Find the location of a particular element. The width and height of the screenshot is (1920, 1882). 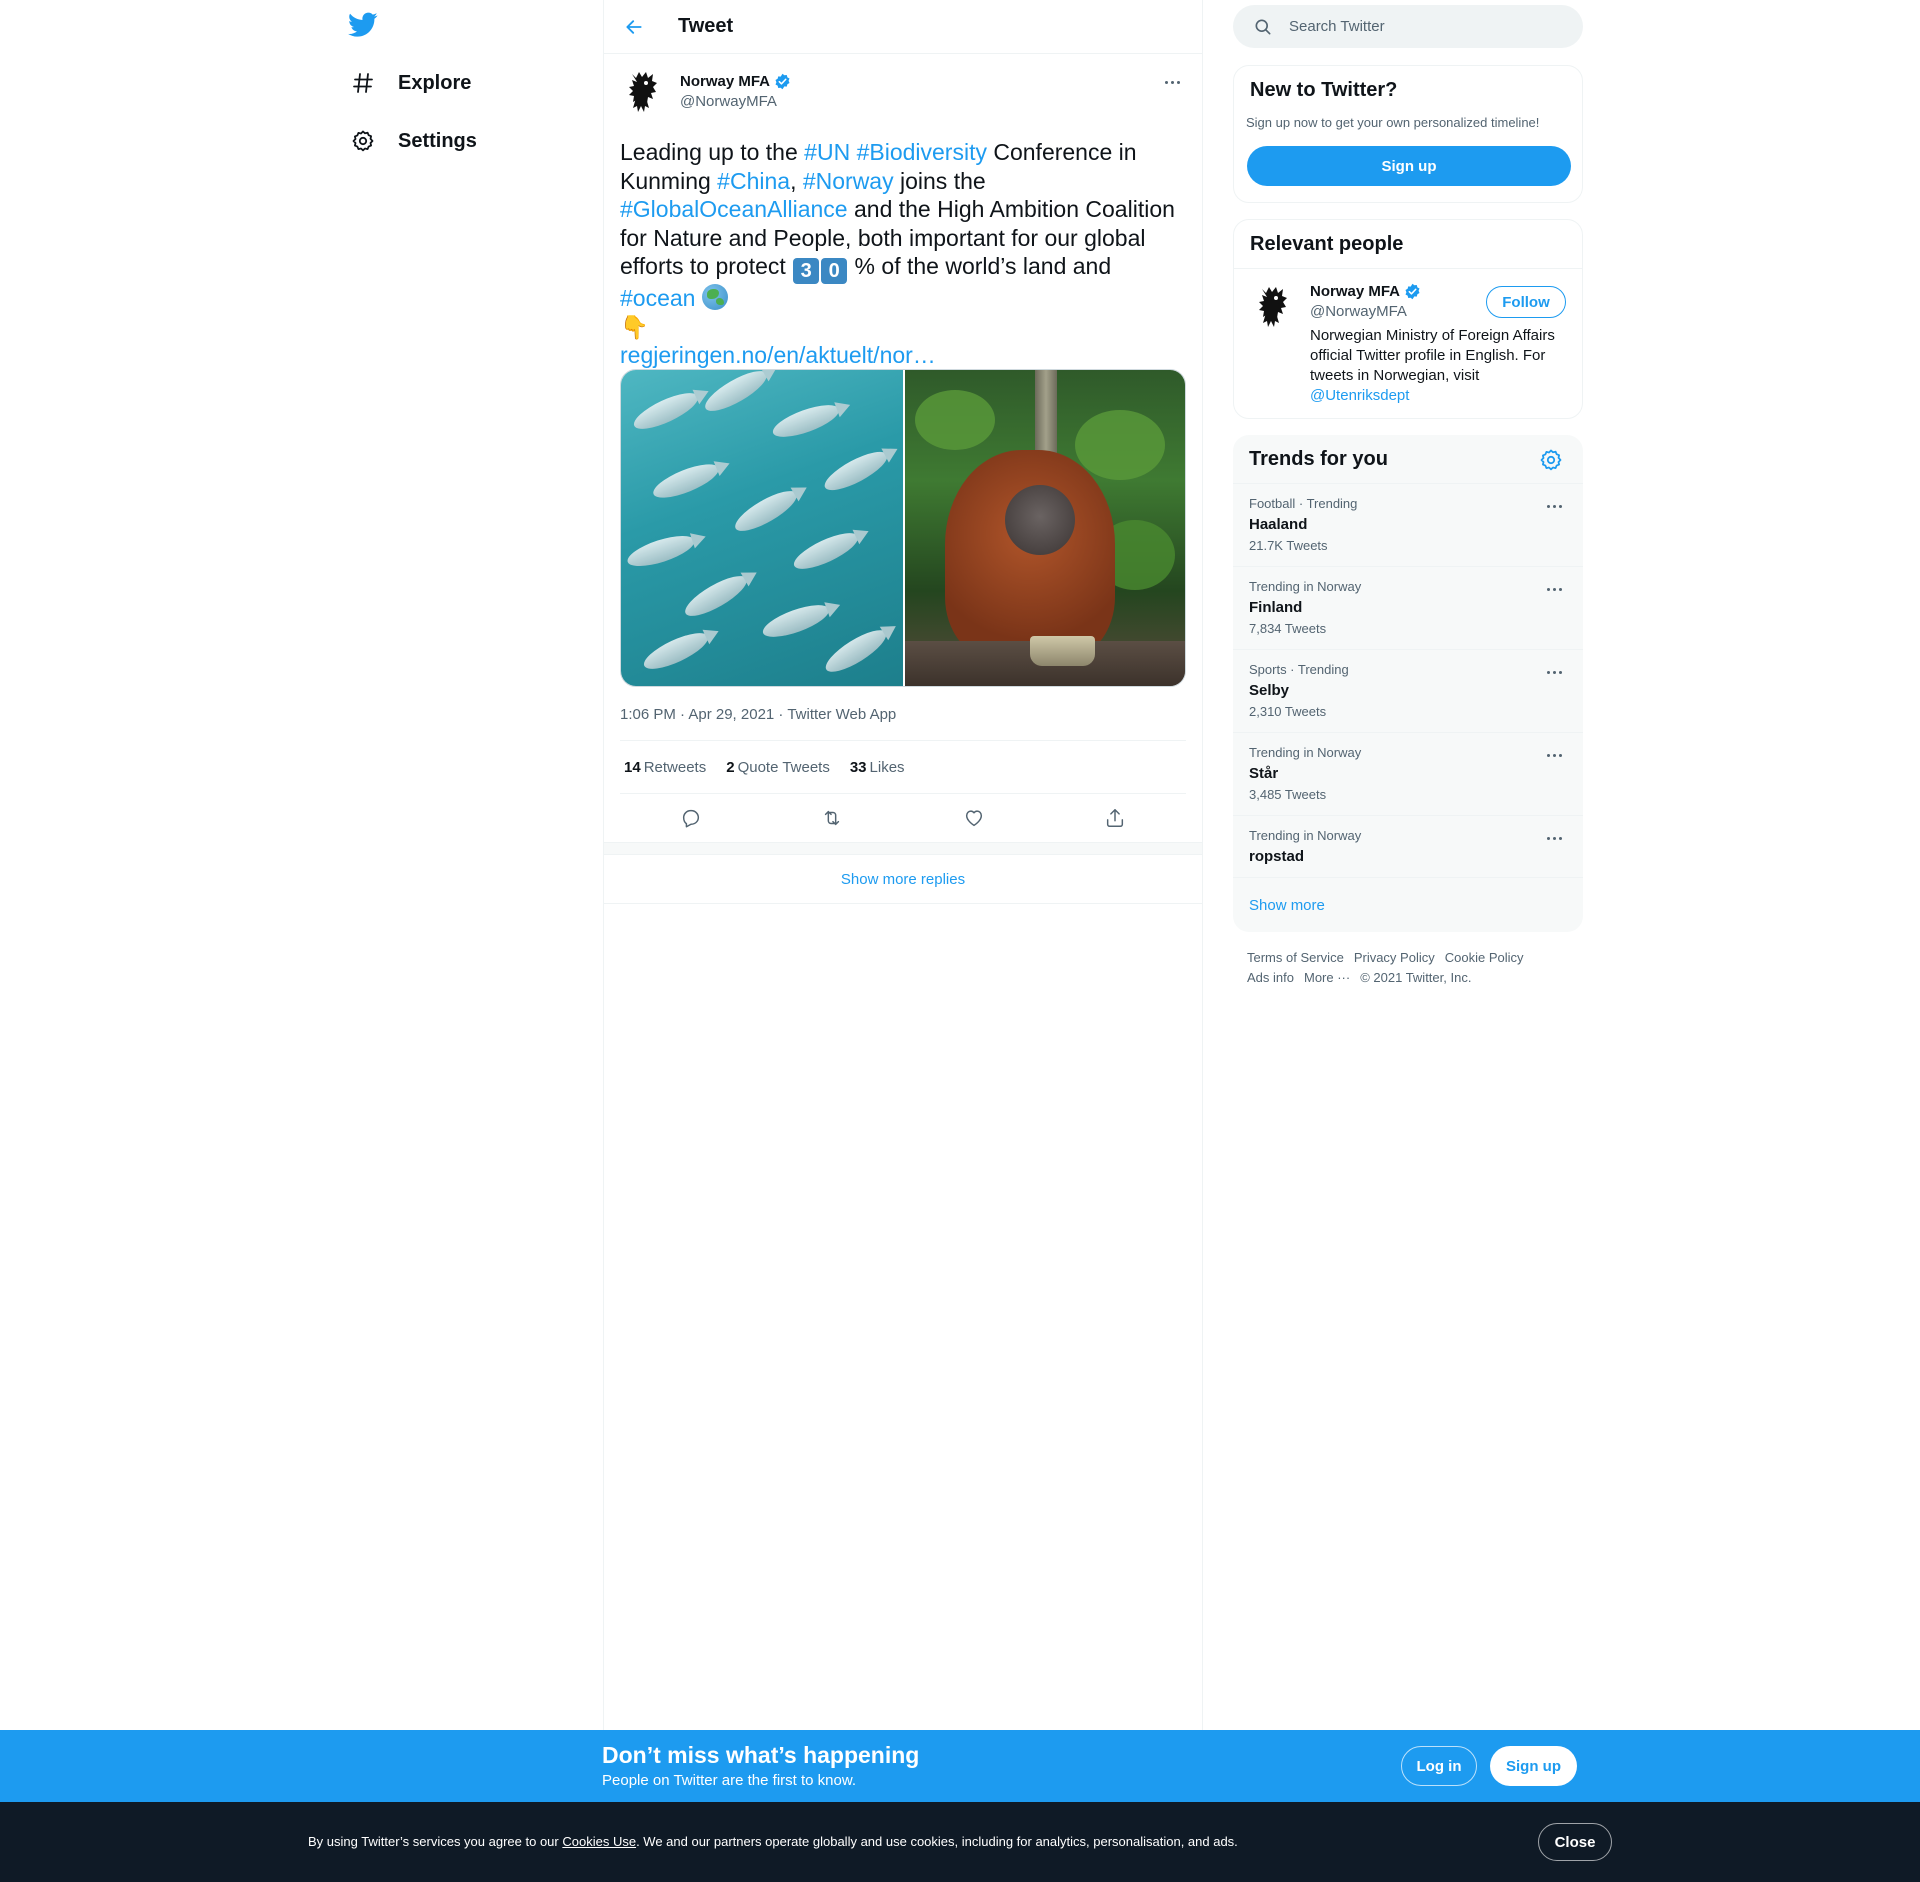

tweet-timestamp: 1:06 PM · Apr 29, 2021 · Twitter Web App is located at coordinates (758, 714).